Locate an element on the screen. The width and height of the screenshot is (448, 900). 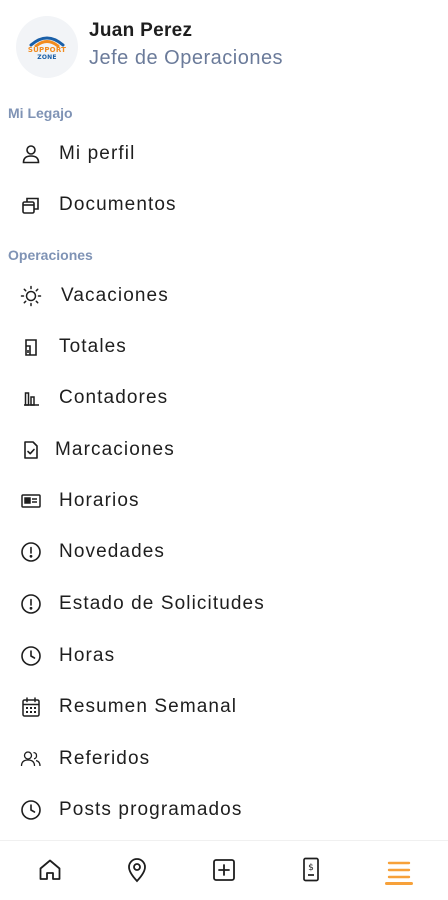
nav-add-button is located at coordinates (224, 870).